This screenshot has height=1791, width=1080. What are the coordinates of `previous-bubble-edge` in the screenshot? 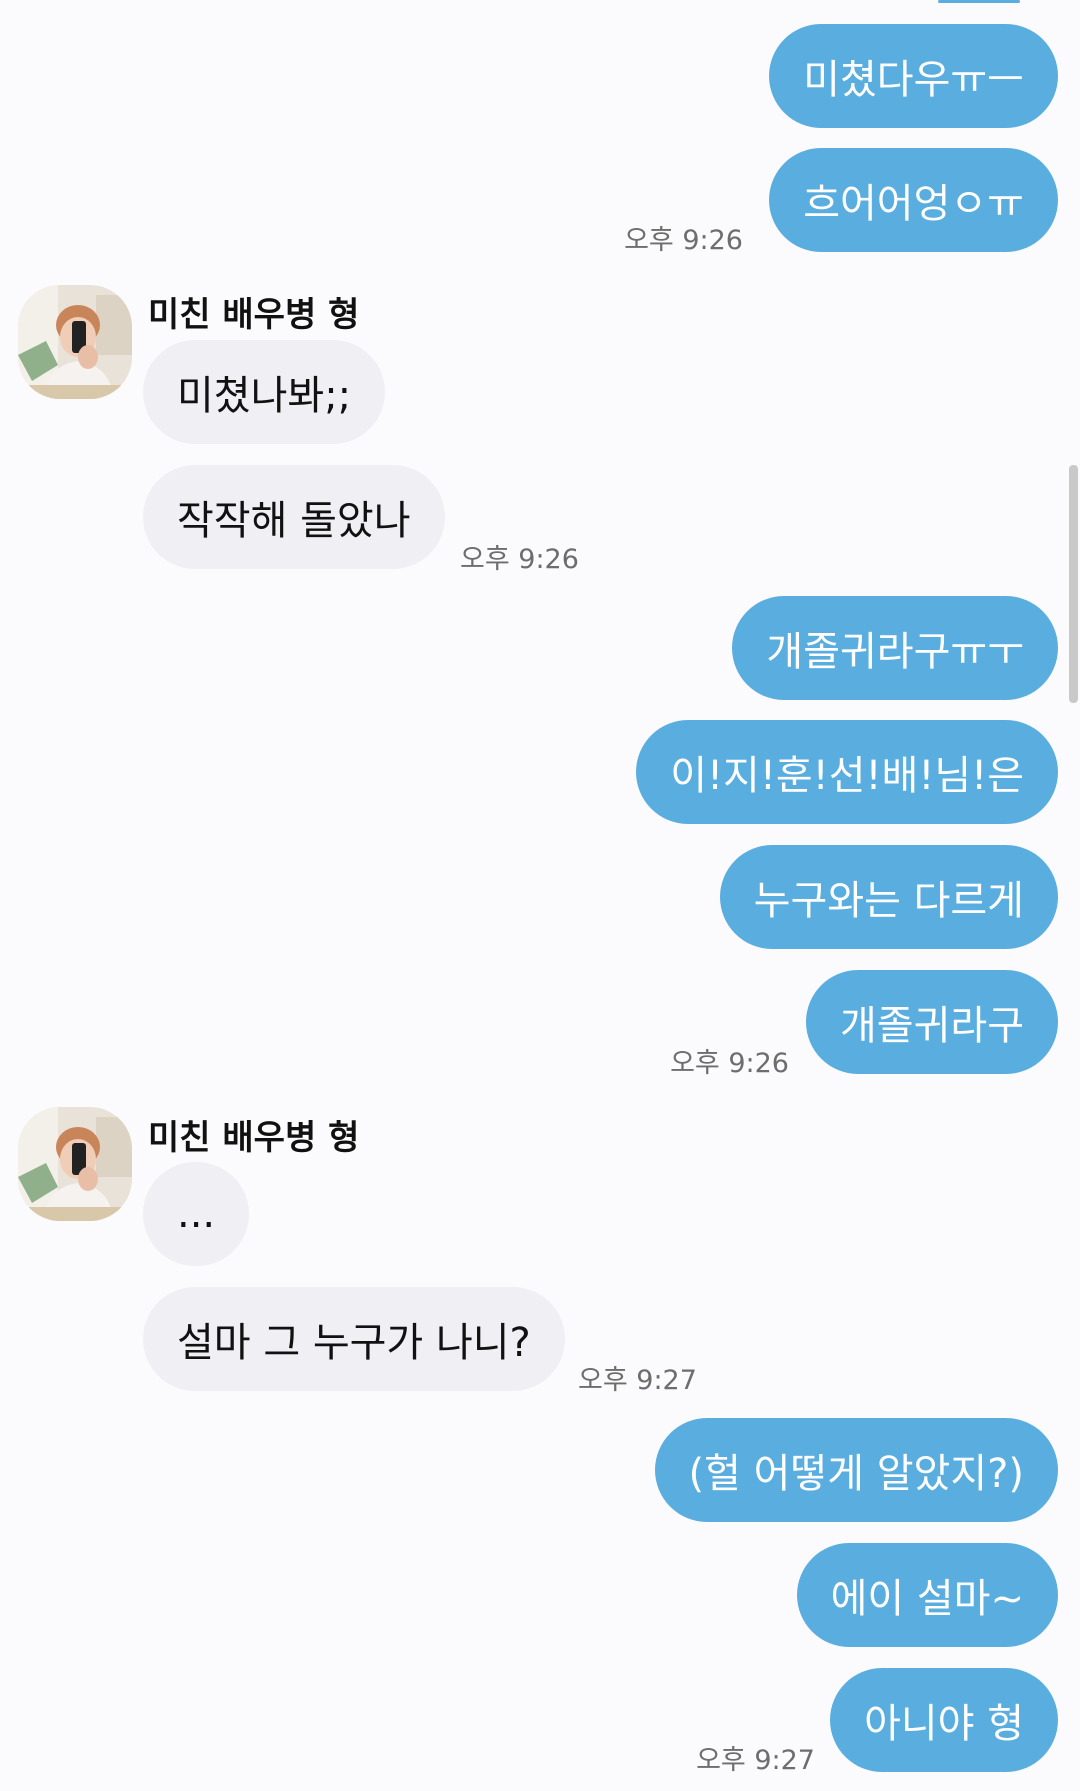 It's located at (979, 1).